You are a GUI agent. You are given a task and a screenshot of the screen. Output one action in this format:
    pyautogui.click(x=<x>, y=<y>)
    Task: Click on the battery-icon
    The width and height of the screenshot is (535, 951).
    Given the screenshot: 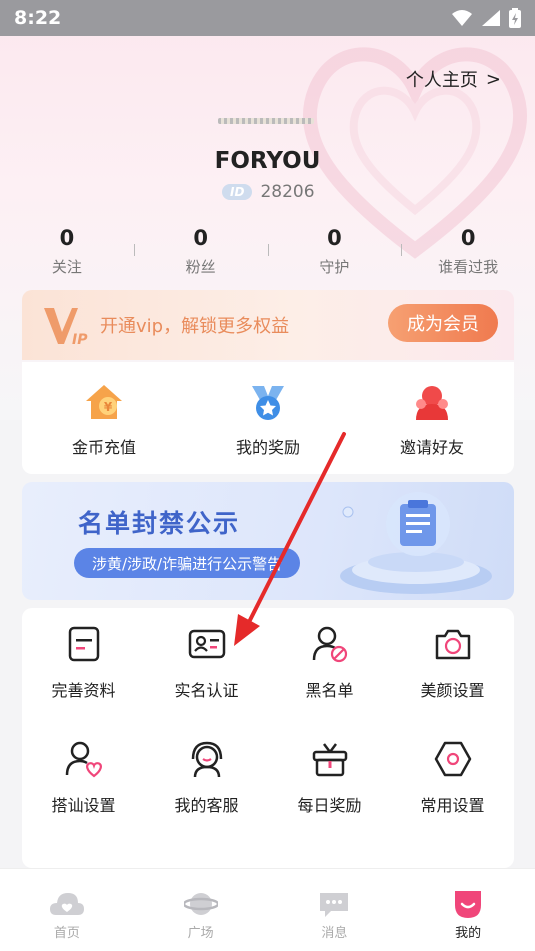 What is the action you would take?
    pyautogui.click(x=515, y=18)
    